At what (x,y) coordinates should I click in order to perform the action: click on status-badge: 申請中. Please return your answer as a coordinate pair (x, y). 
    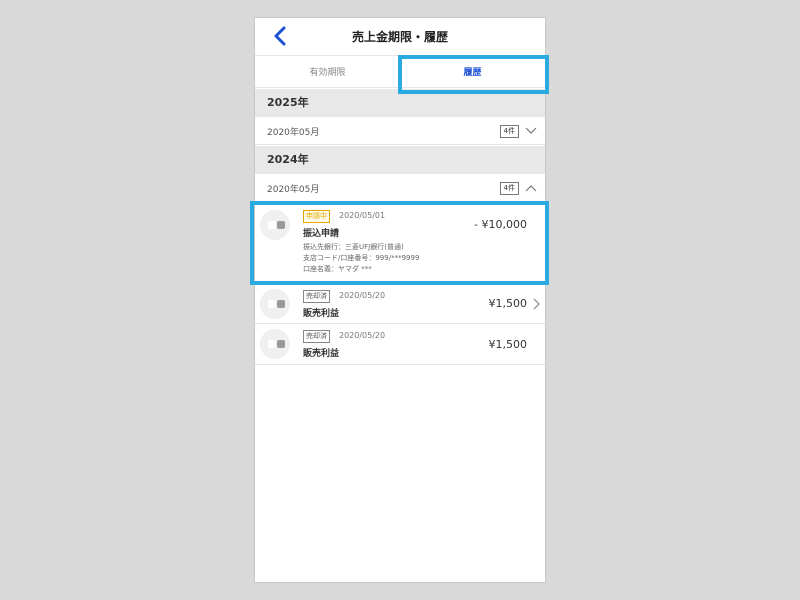
    Looking at the image, I should click on (316, 216).